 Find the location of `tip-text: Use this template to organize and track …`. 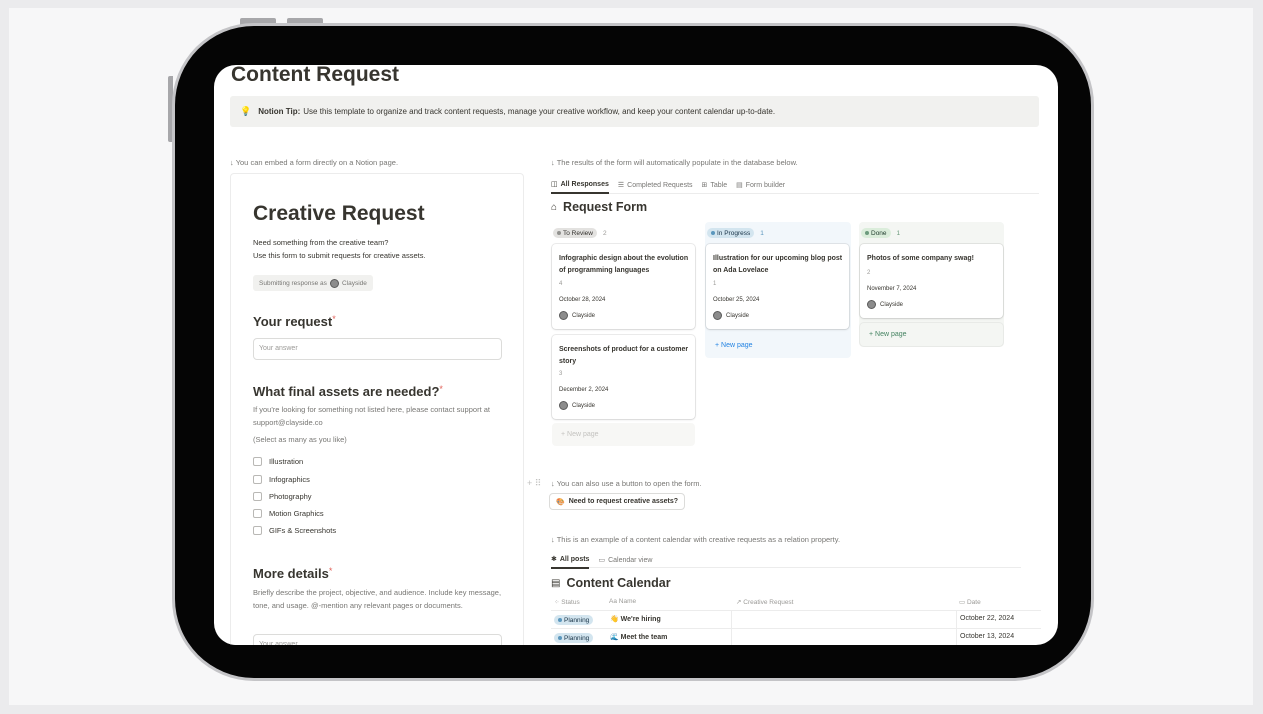

tip-text: Use this template to organize and track … is located at coordinates (539, 111).